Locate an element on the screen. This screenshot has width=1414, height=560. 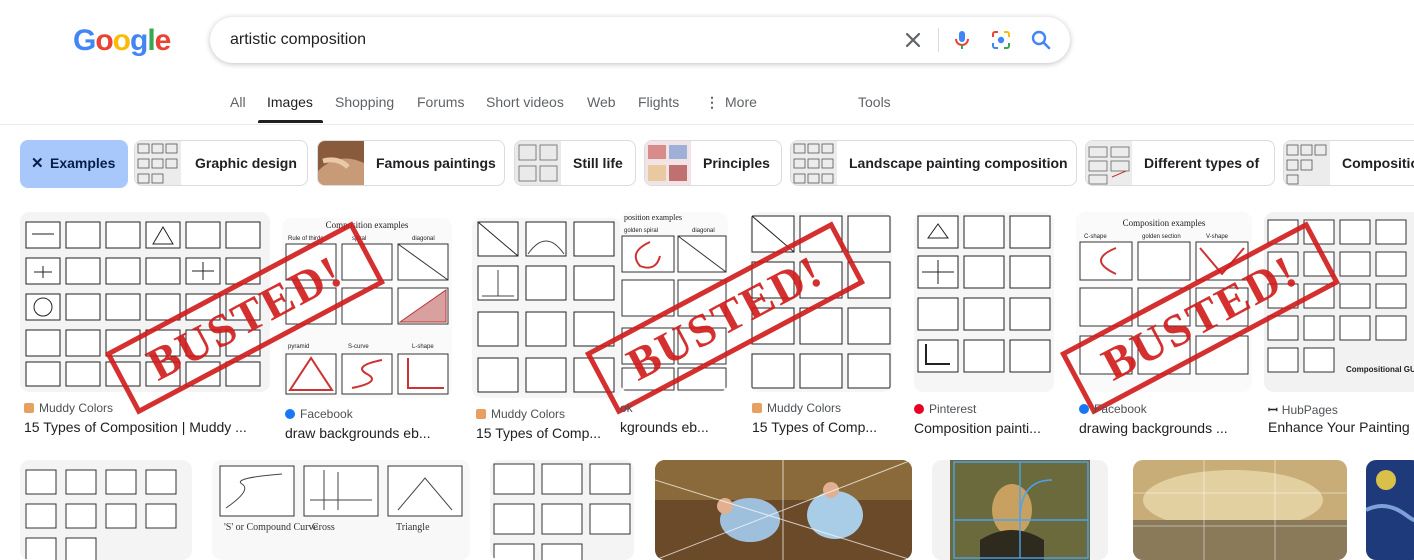
result-source: ok is located at coordinates (626, 408).